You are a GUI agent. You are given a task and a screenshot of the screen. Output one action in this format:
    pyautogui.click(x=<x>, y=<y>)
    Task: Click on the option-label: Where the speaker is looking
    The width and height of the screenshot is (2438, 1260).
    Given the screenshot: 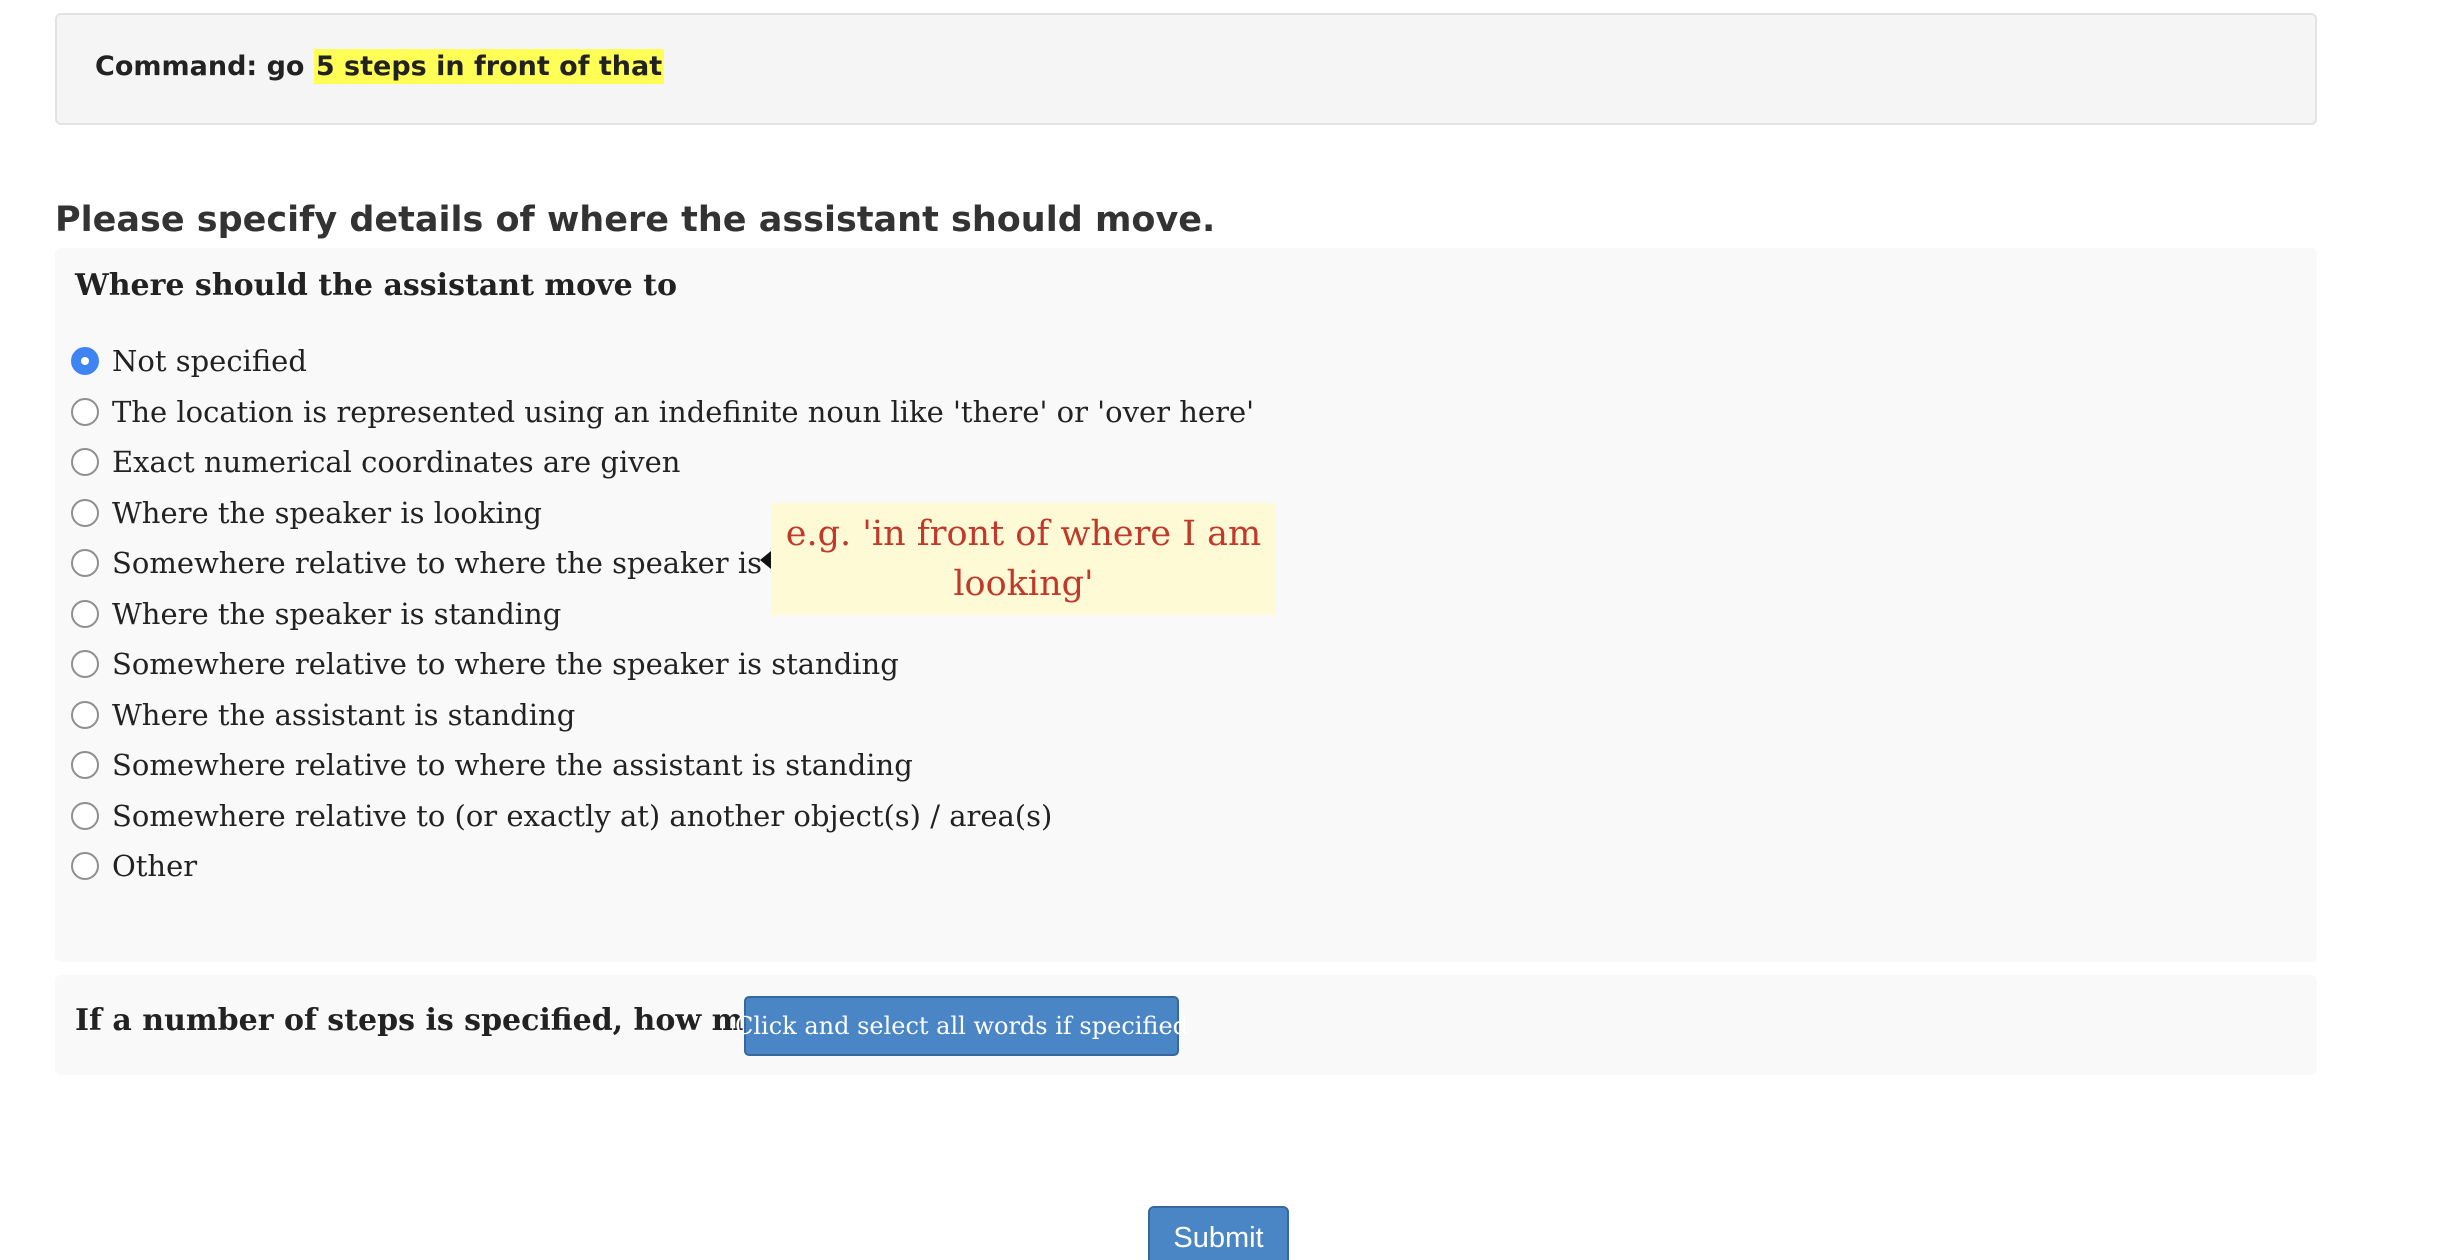 What is the action you would take?
    pyautogui.click(x=327, y=512)
    